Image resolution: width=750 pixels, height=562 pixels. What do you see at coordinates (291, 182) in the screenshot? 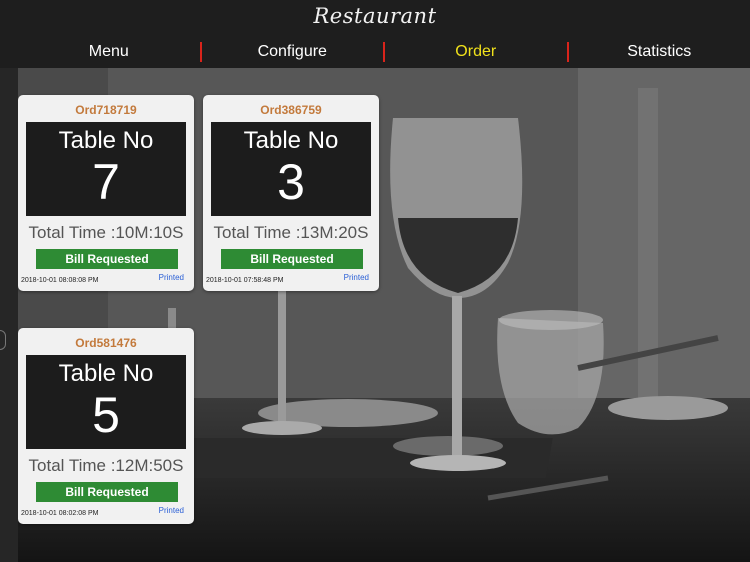
I see `table-number: 3` at bounding box center [291, 182].